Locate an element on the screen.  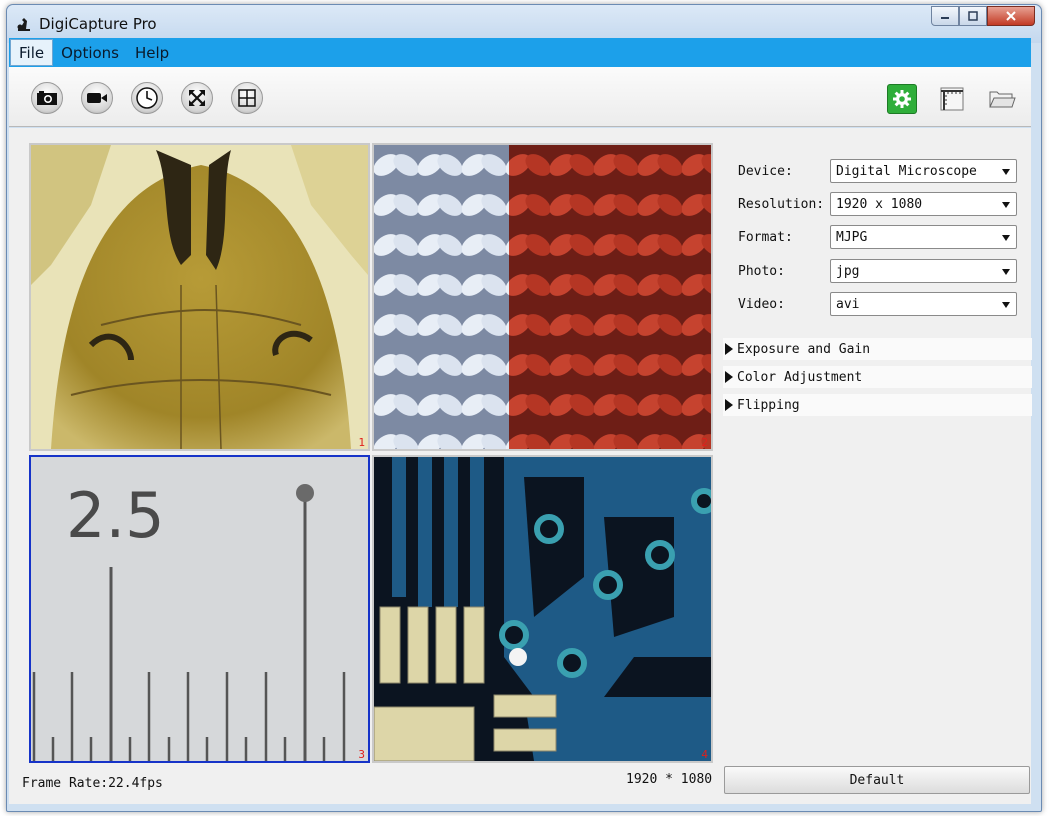
settings-button is located at coordinates (902, 99).